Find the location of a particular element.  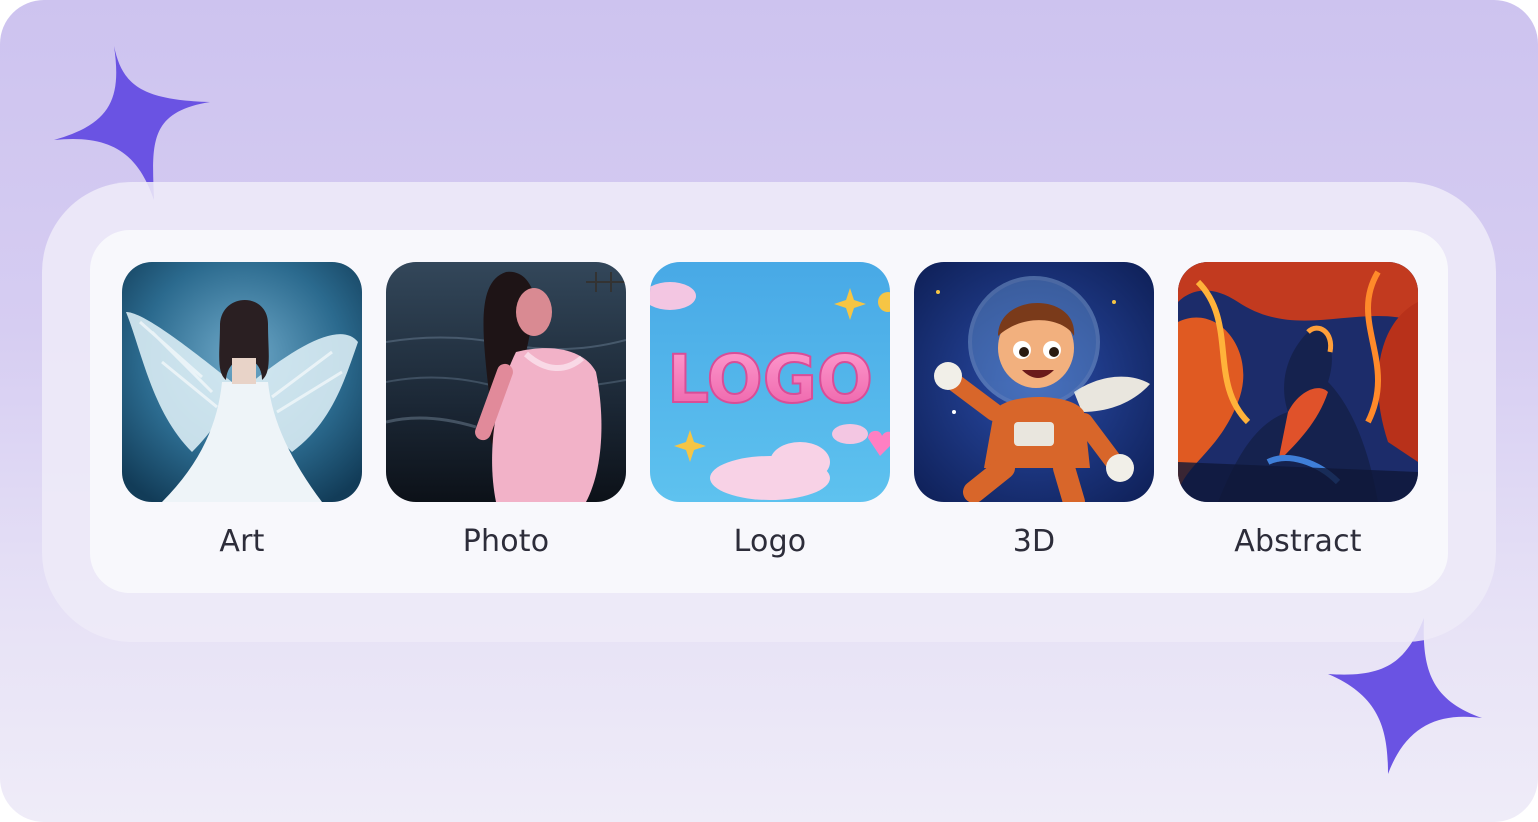

style-option-art: Art is located at coordinates (242, 410).